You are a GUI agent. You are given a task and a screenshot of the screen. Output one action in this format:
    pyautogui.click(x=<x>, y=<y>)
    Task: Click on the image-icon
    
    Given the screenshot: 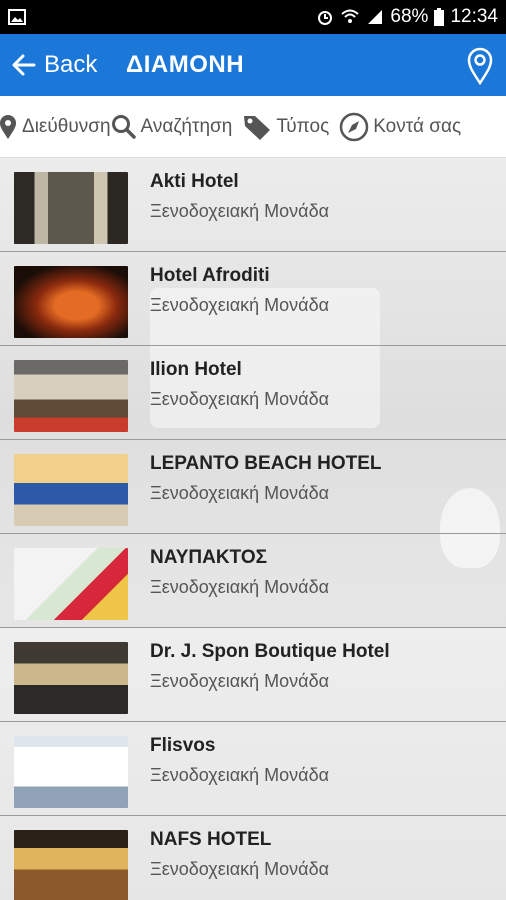 What is the action you would take?
    pyautogui.click(x=17, y=17)
    